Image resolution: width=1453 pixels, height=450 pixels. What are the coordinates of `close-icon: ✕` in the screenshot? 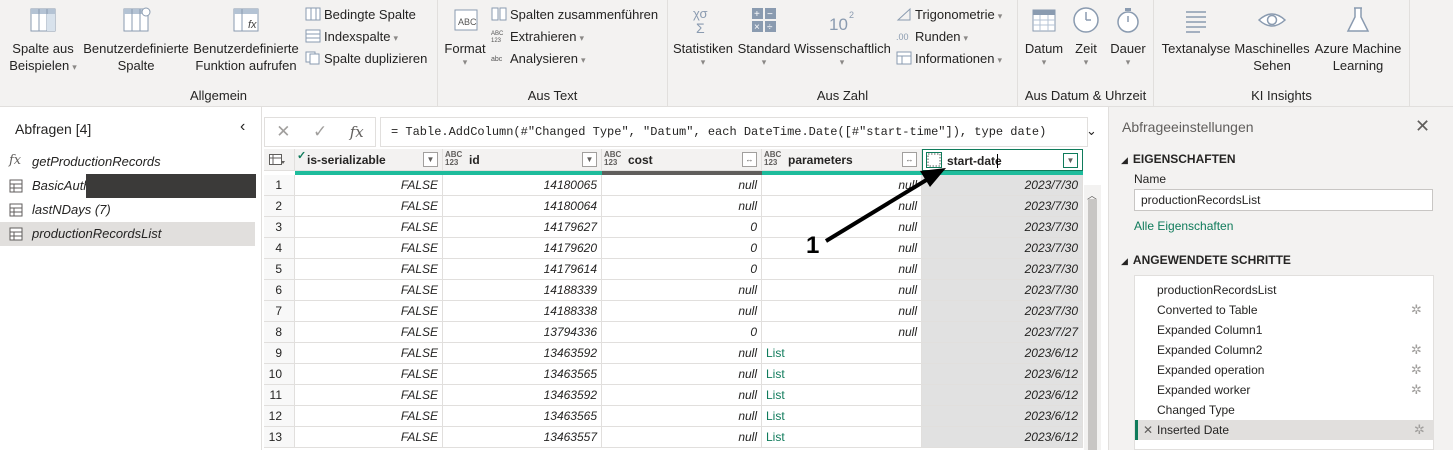 It's located at (1422, 126).